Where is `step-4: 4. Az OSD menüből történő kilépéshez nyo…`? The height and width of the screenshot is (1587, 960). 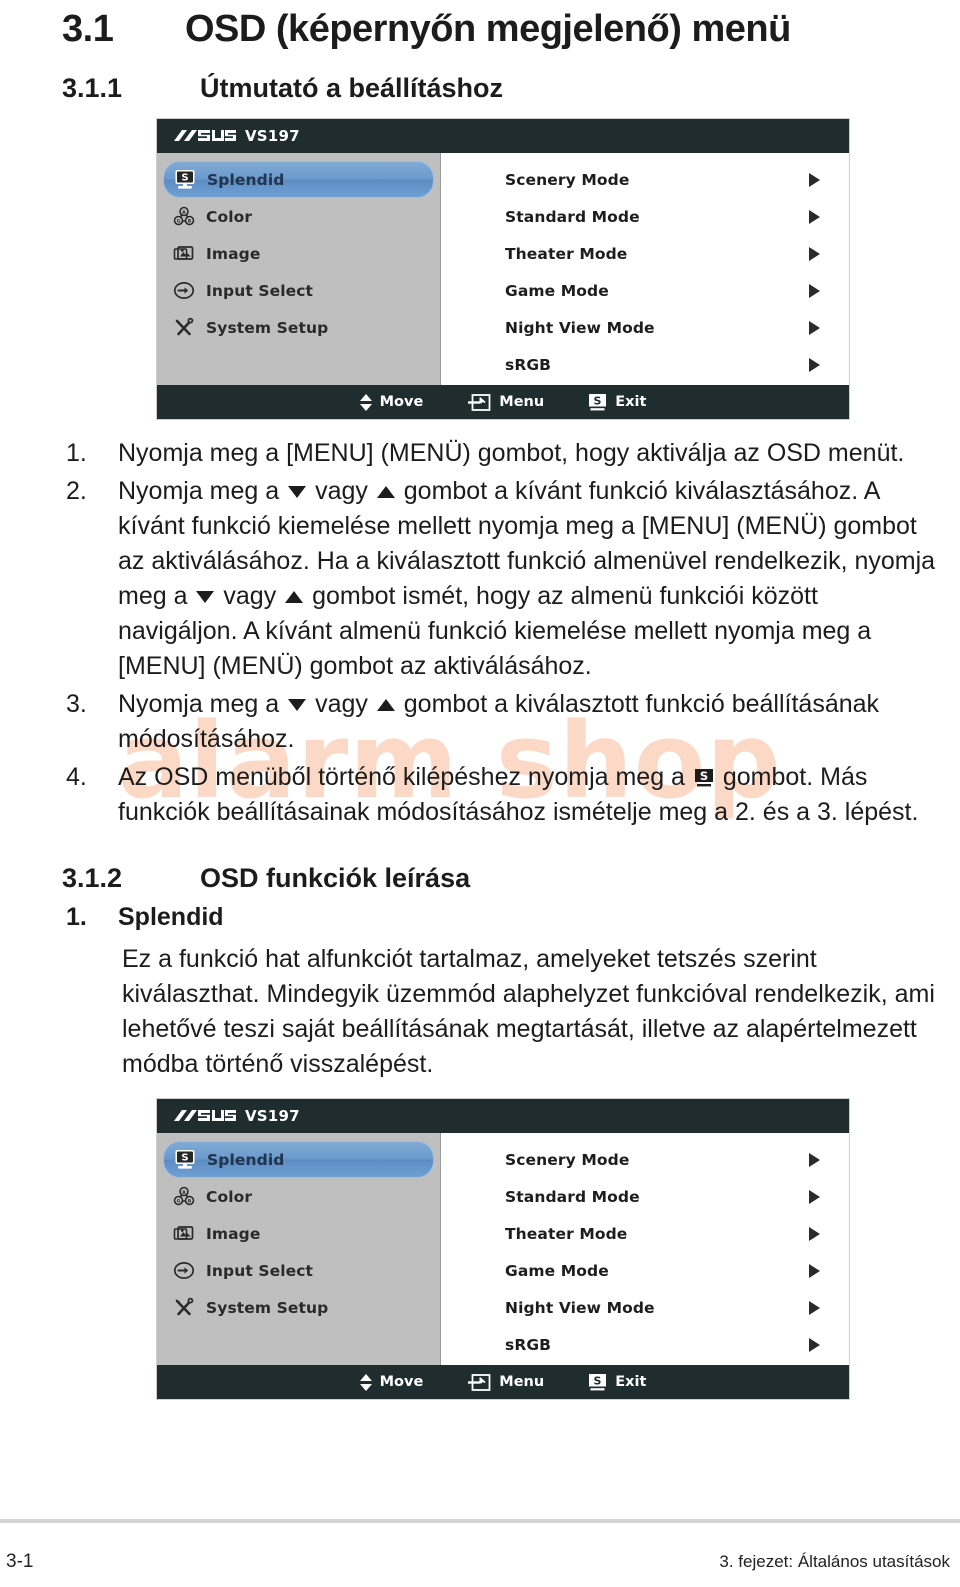 step-4: 4. Az OSD menüből történő kilépéshez nyo… is located at coordinates (480, 795).